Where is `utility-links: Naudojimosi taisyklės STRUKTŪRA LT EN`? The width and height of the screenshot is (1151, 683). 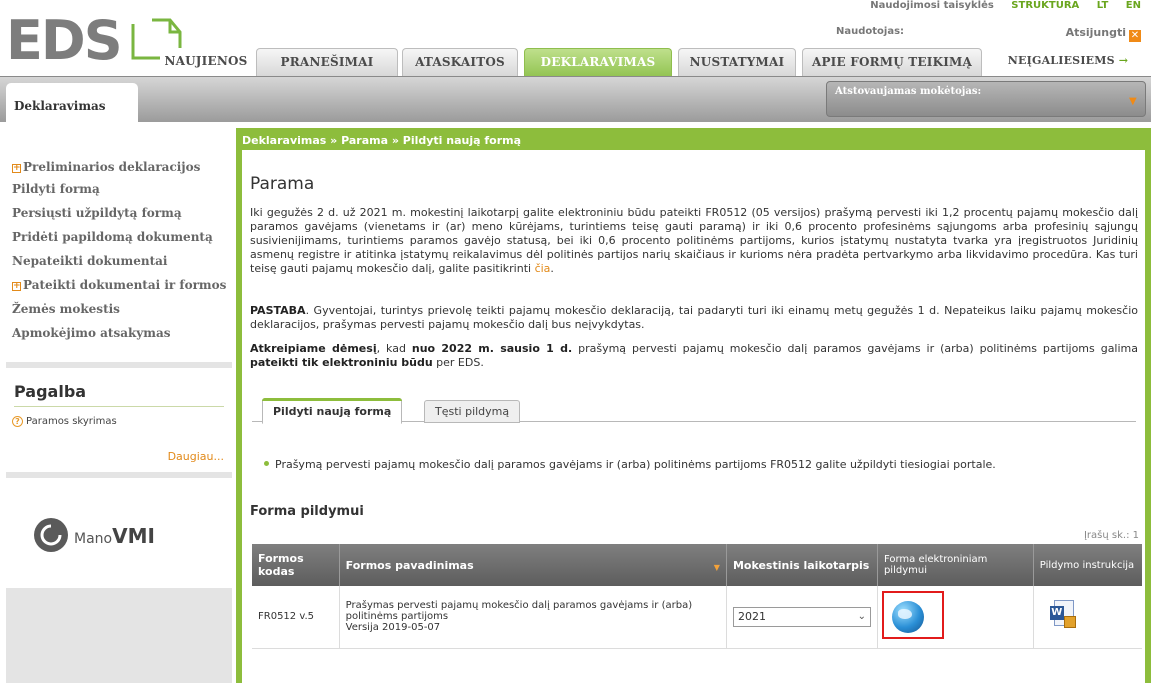 utility-links: Naudojimosi taisyklės STRUKTŪRA LT EN is located at coordinates (998, 5).